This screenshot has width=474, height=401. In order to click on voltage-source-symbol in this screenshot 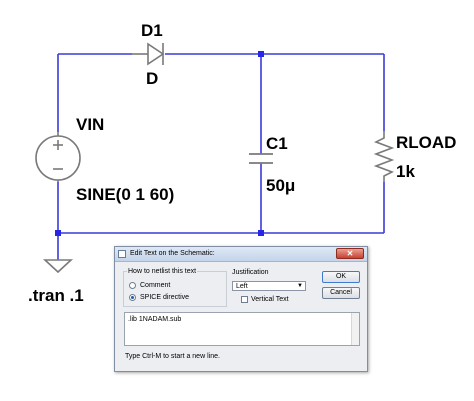, I will do `click(58, 157)`.